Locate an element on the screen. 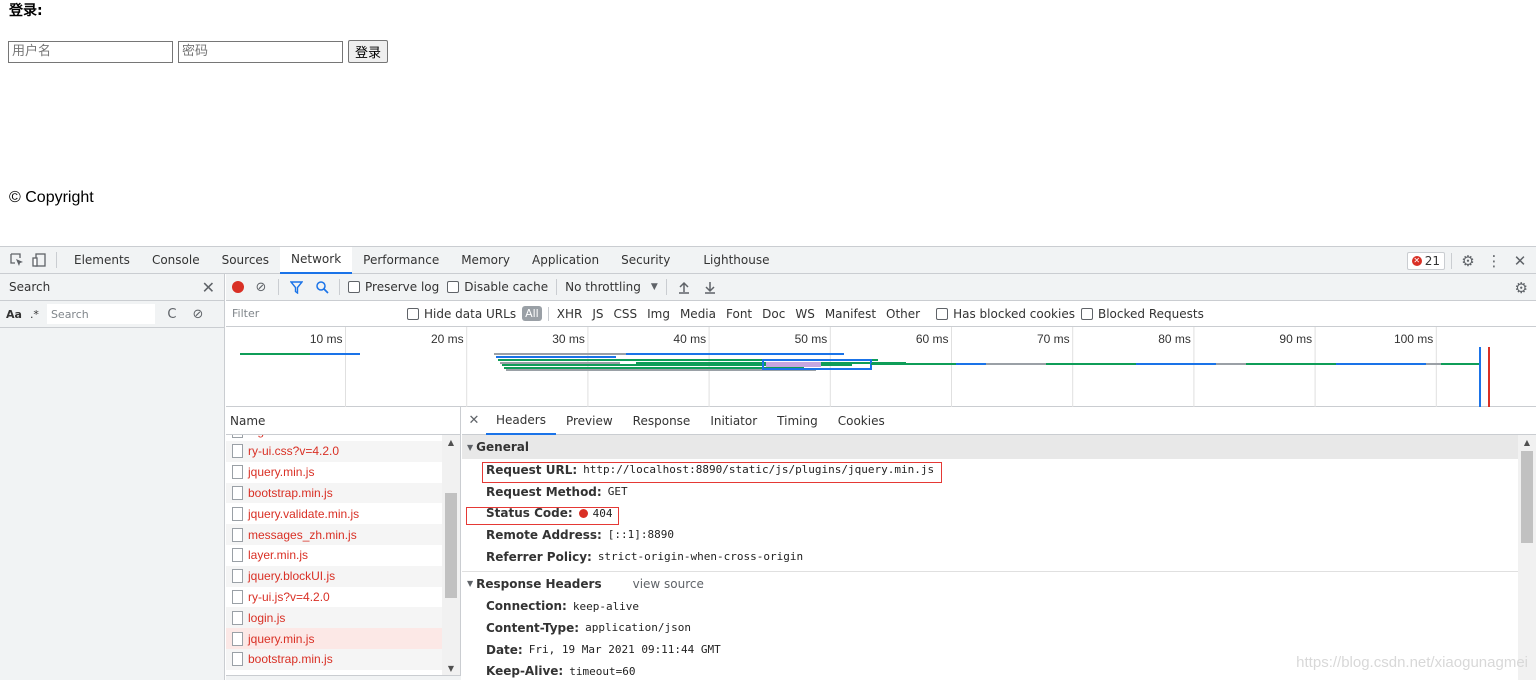 This screenshot has height=680, width=1536. file-icon is located at coordinates (237, 492).